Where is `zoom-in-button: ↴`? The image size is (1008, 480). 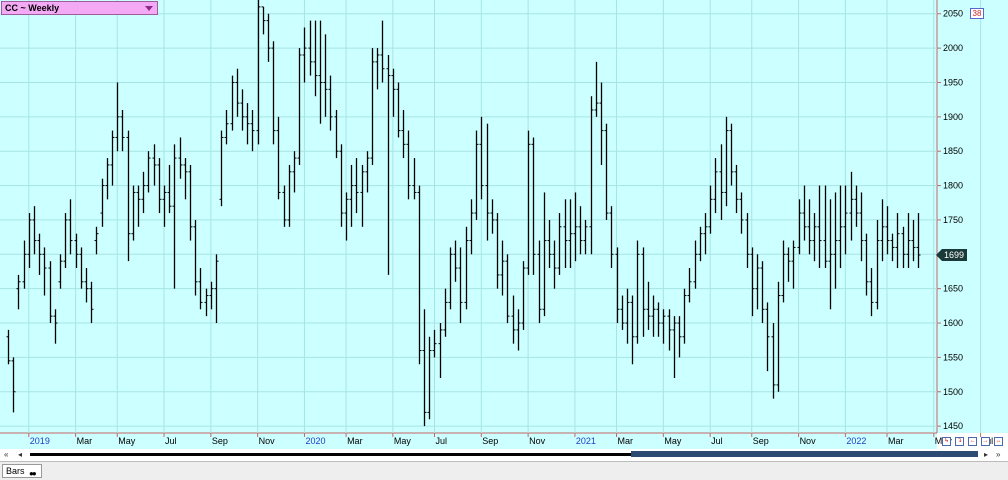
zoom-in-button: ↴ is located at coordinates (959, 441).